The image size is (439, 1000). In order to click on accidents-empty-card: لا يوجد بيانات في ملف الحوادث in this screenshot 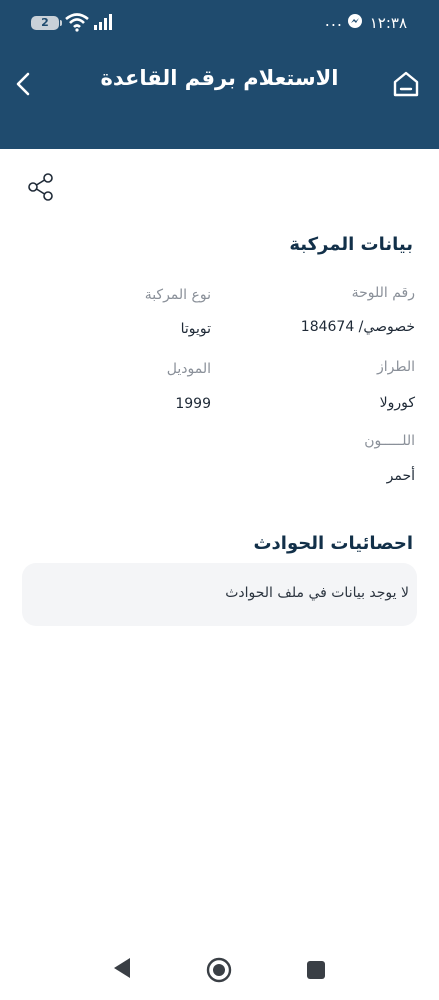, I will do `click(219, 594)`.